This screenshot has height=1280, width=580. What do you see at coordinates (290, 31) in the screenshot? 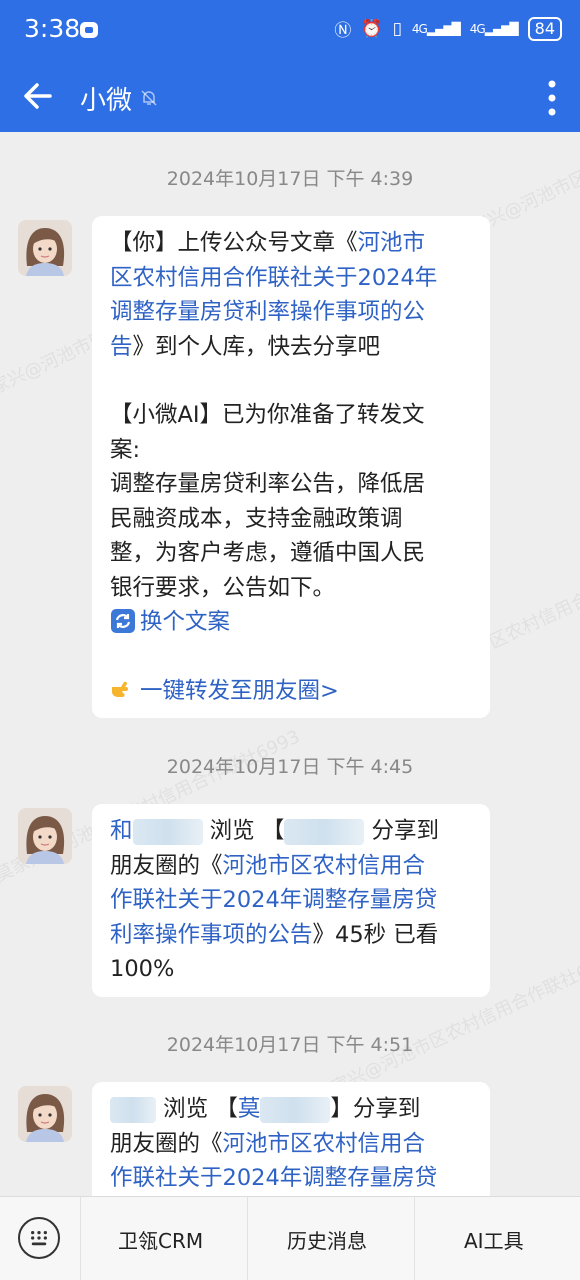
I see `status-bar: 3:38 Ⓝ ⏰ ▯ 4G▂▄▆█ 4G▂▄▆█ 84` at bounding box center [290, 31].